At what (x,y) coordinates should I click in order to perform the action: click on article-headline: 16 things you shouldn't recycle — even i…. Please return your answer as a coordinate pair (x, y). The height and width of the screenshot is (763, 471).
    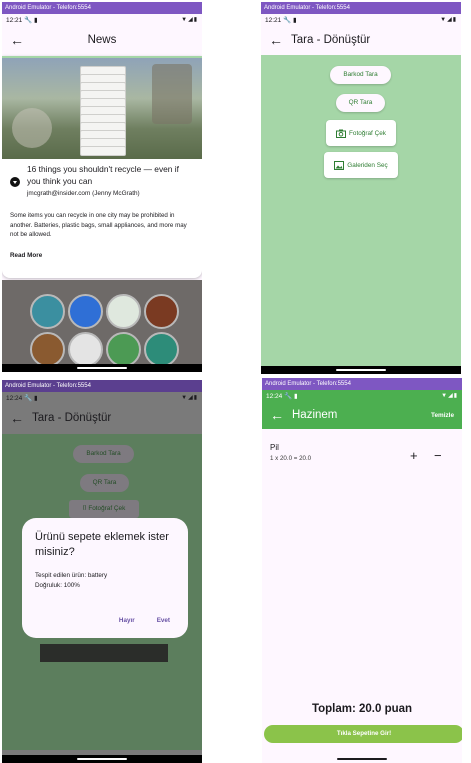
    Looking at the image, I should click on (103, 175).